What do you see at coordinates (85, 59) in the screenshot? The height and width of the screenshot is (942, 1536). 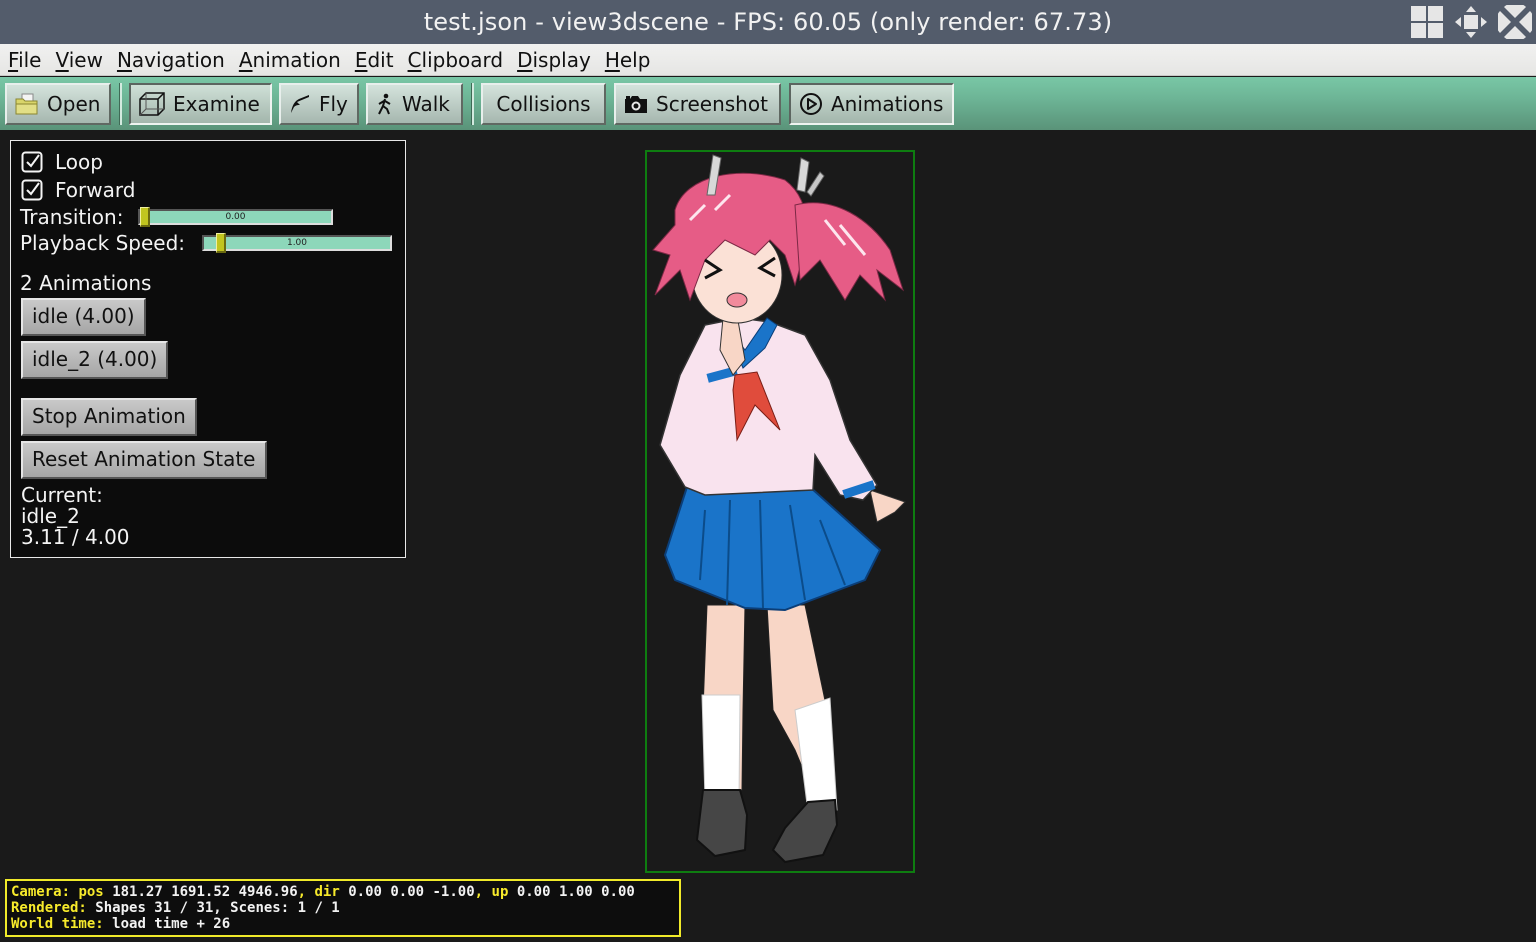 I see `menu-label: iew` at bounding box center [85, 59].